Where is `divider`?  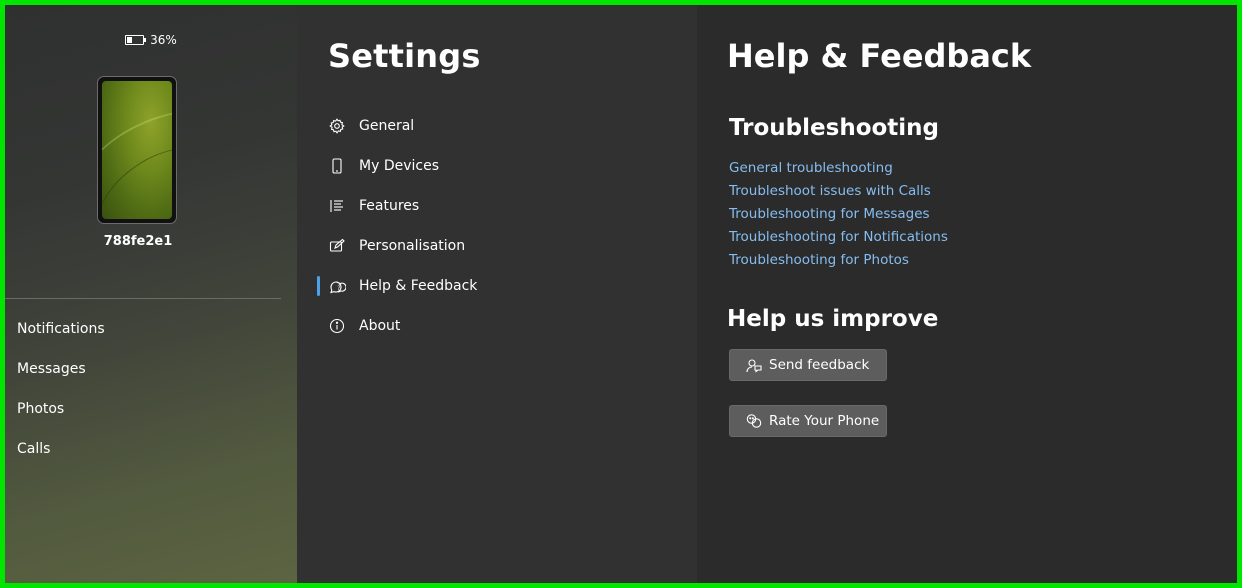 divider is located at coordinates (143, 298).